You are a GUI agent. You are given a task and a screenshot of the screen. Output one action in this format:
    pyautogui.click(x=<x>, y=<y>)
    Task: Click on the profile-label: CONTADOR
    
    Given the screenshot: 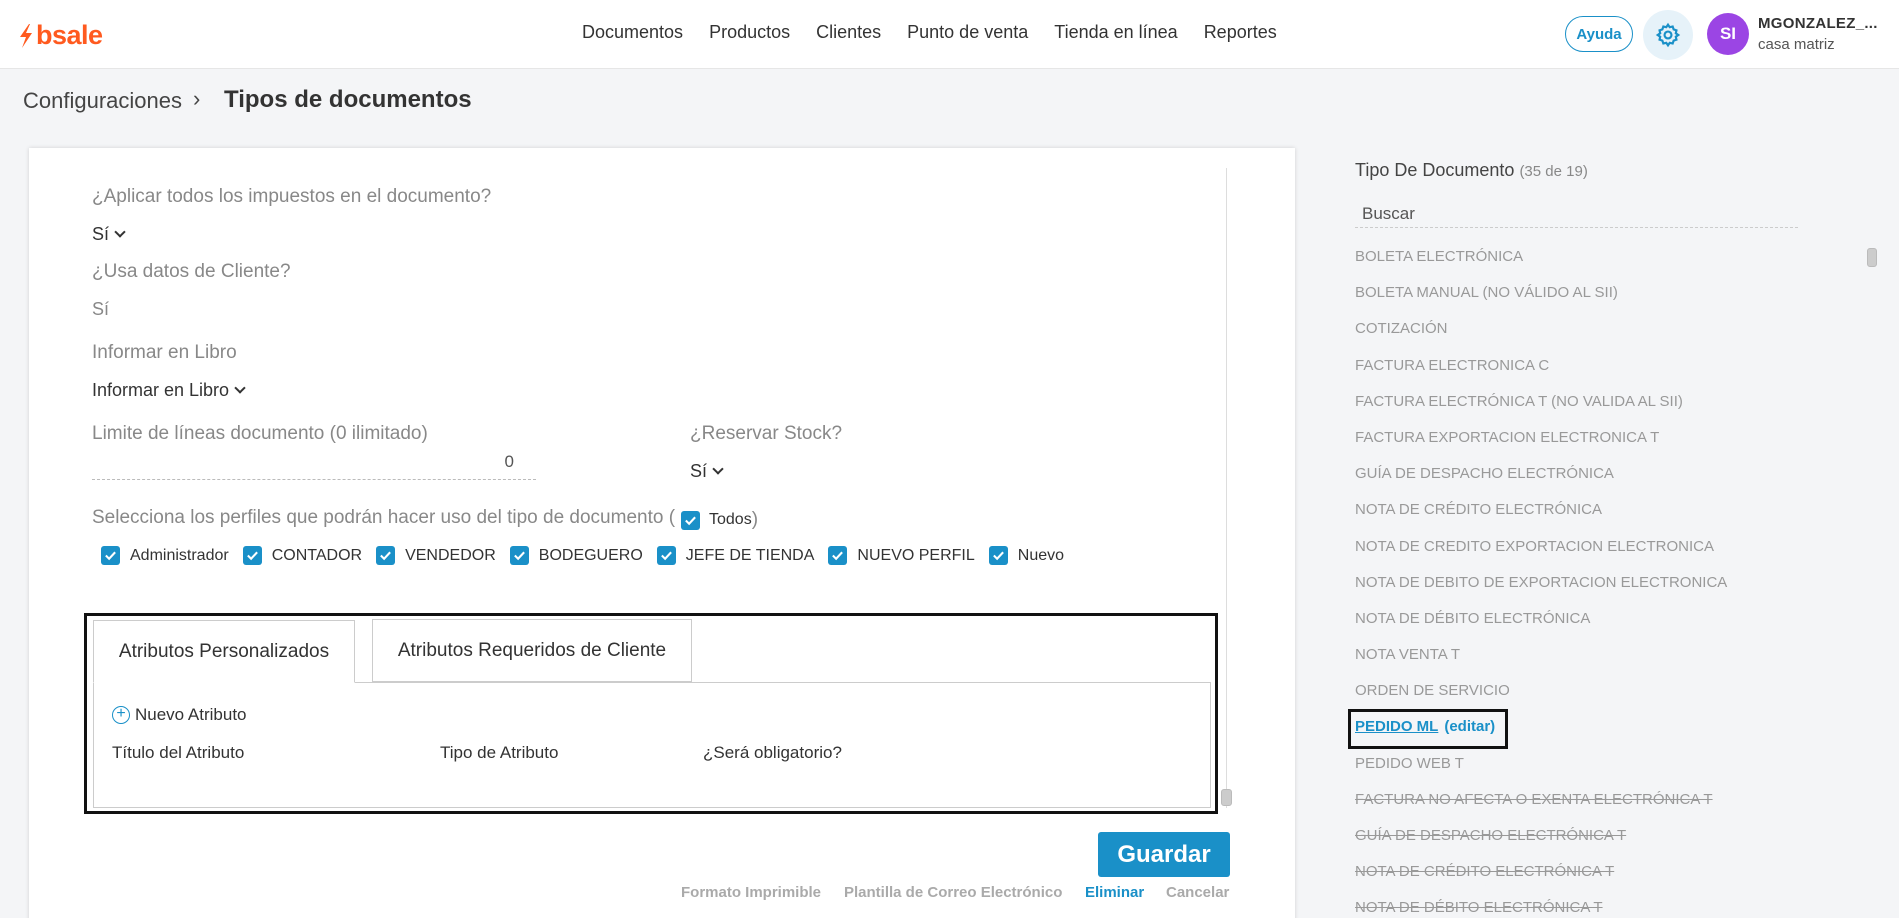 What is the action you would take?
    pyautogui.click(x=317, y=555)
    